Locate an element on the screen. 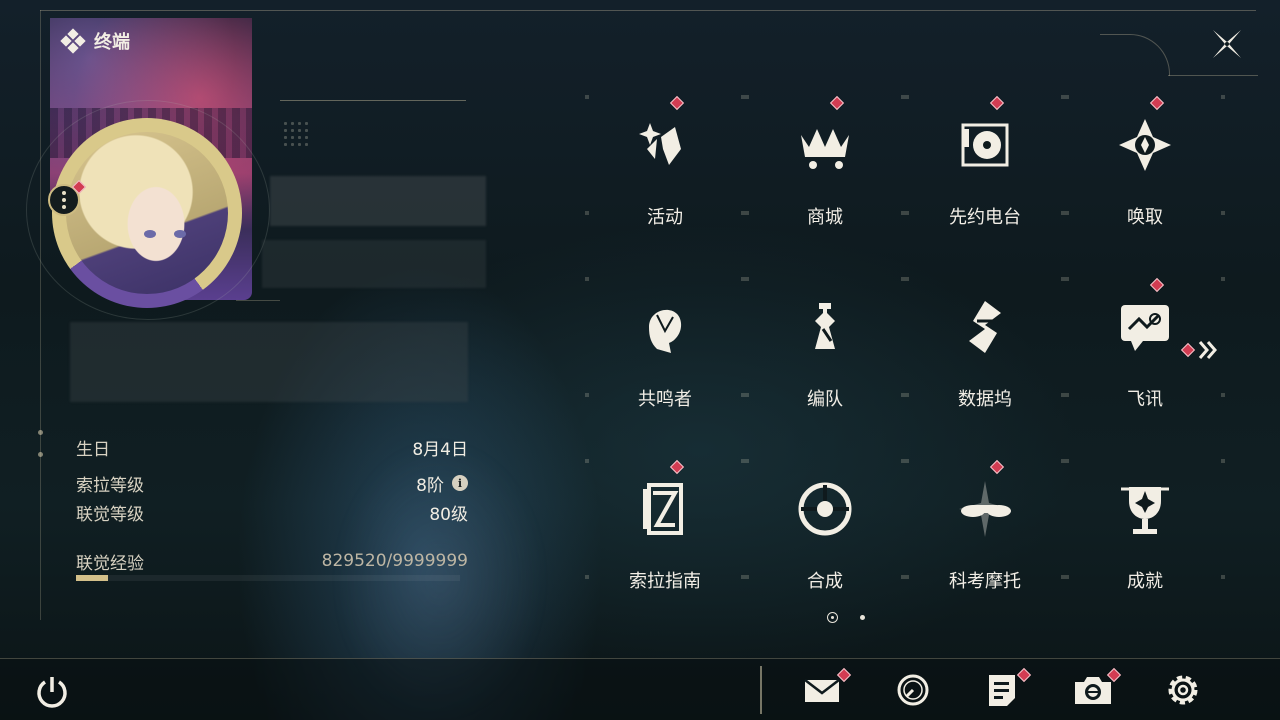 Image resolution: width=1280 pixels, height=720 pixels. compass-star-icon is located at coordinates (1145, 145).